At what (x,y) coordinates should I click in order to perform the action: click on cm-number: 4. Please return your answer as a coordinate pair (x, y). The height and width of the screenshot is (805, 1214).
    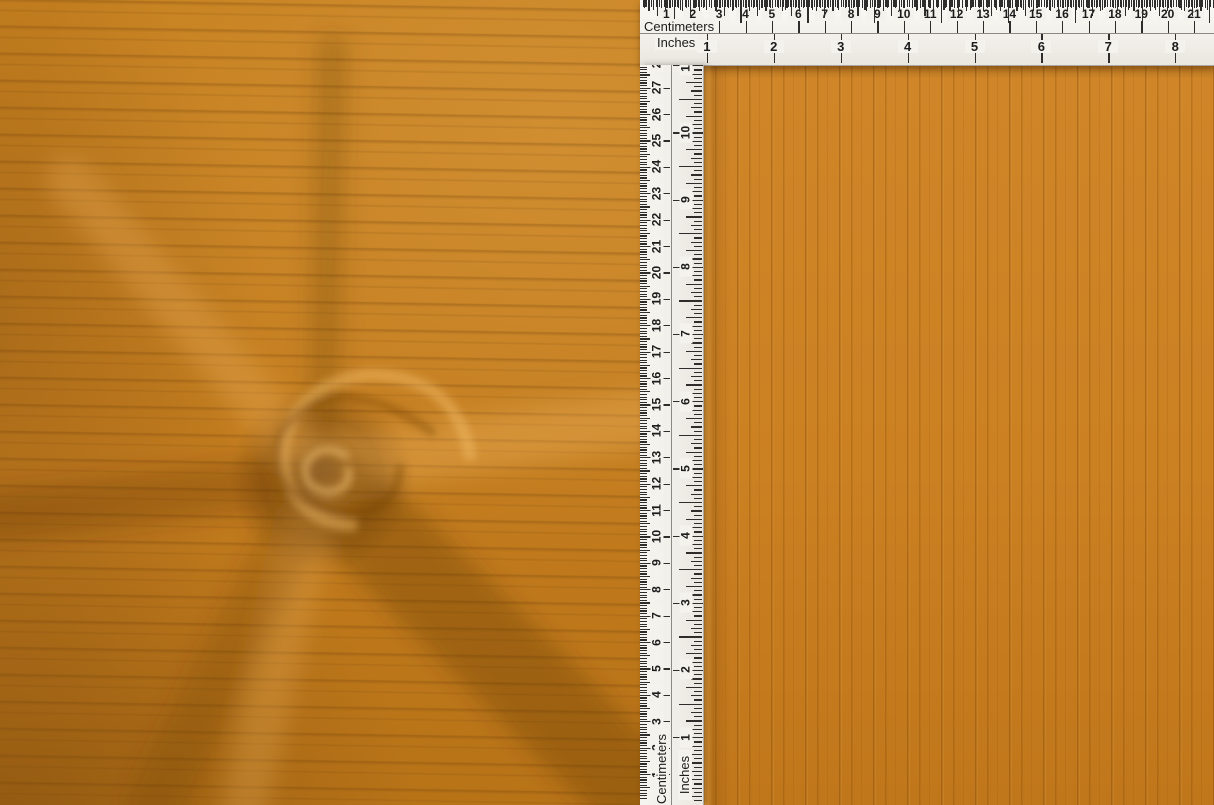
    Looking at the image, I should click on (657, 694).